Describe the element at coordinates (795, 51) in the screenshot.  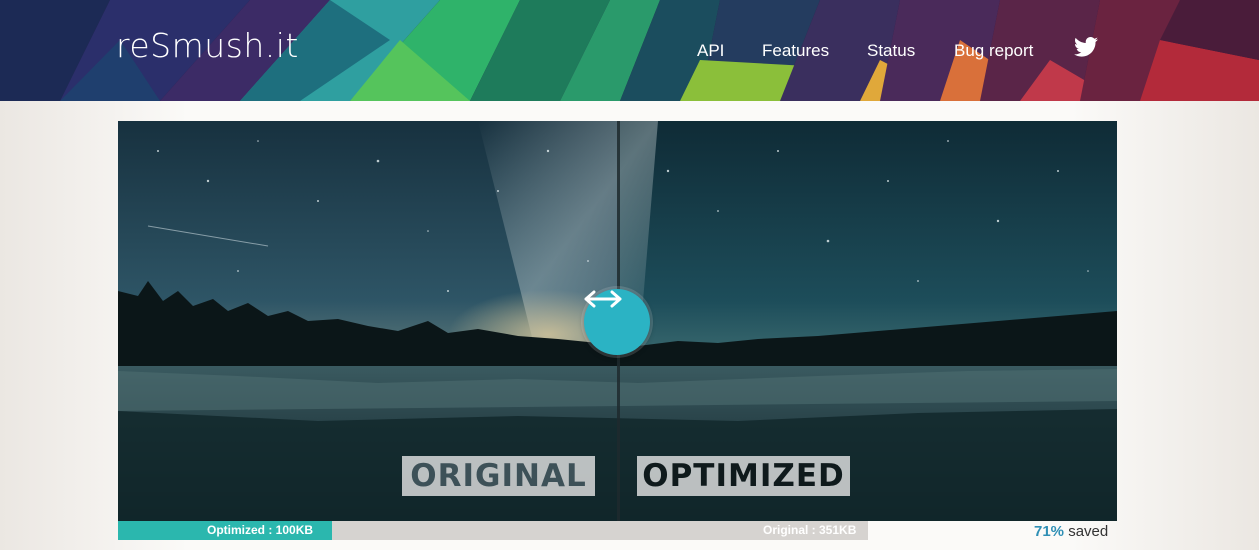
I see `nav-link-features: Features` at that location.